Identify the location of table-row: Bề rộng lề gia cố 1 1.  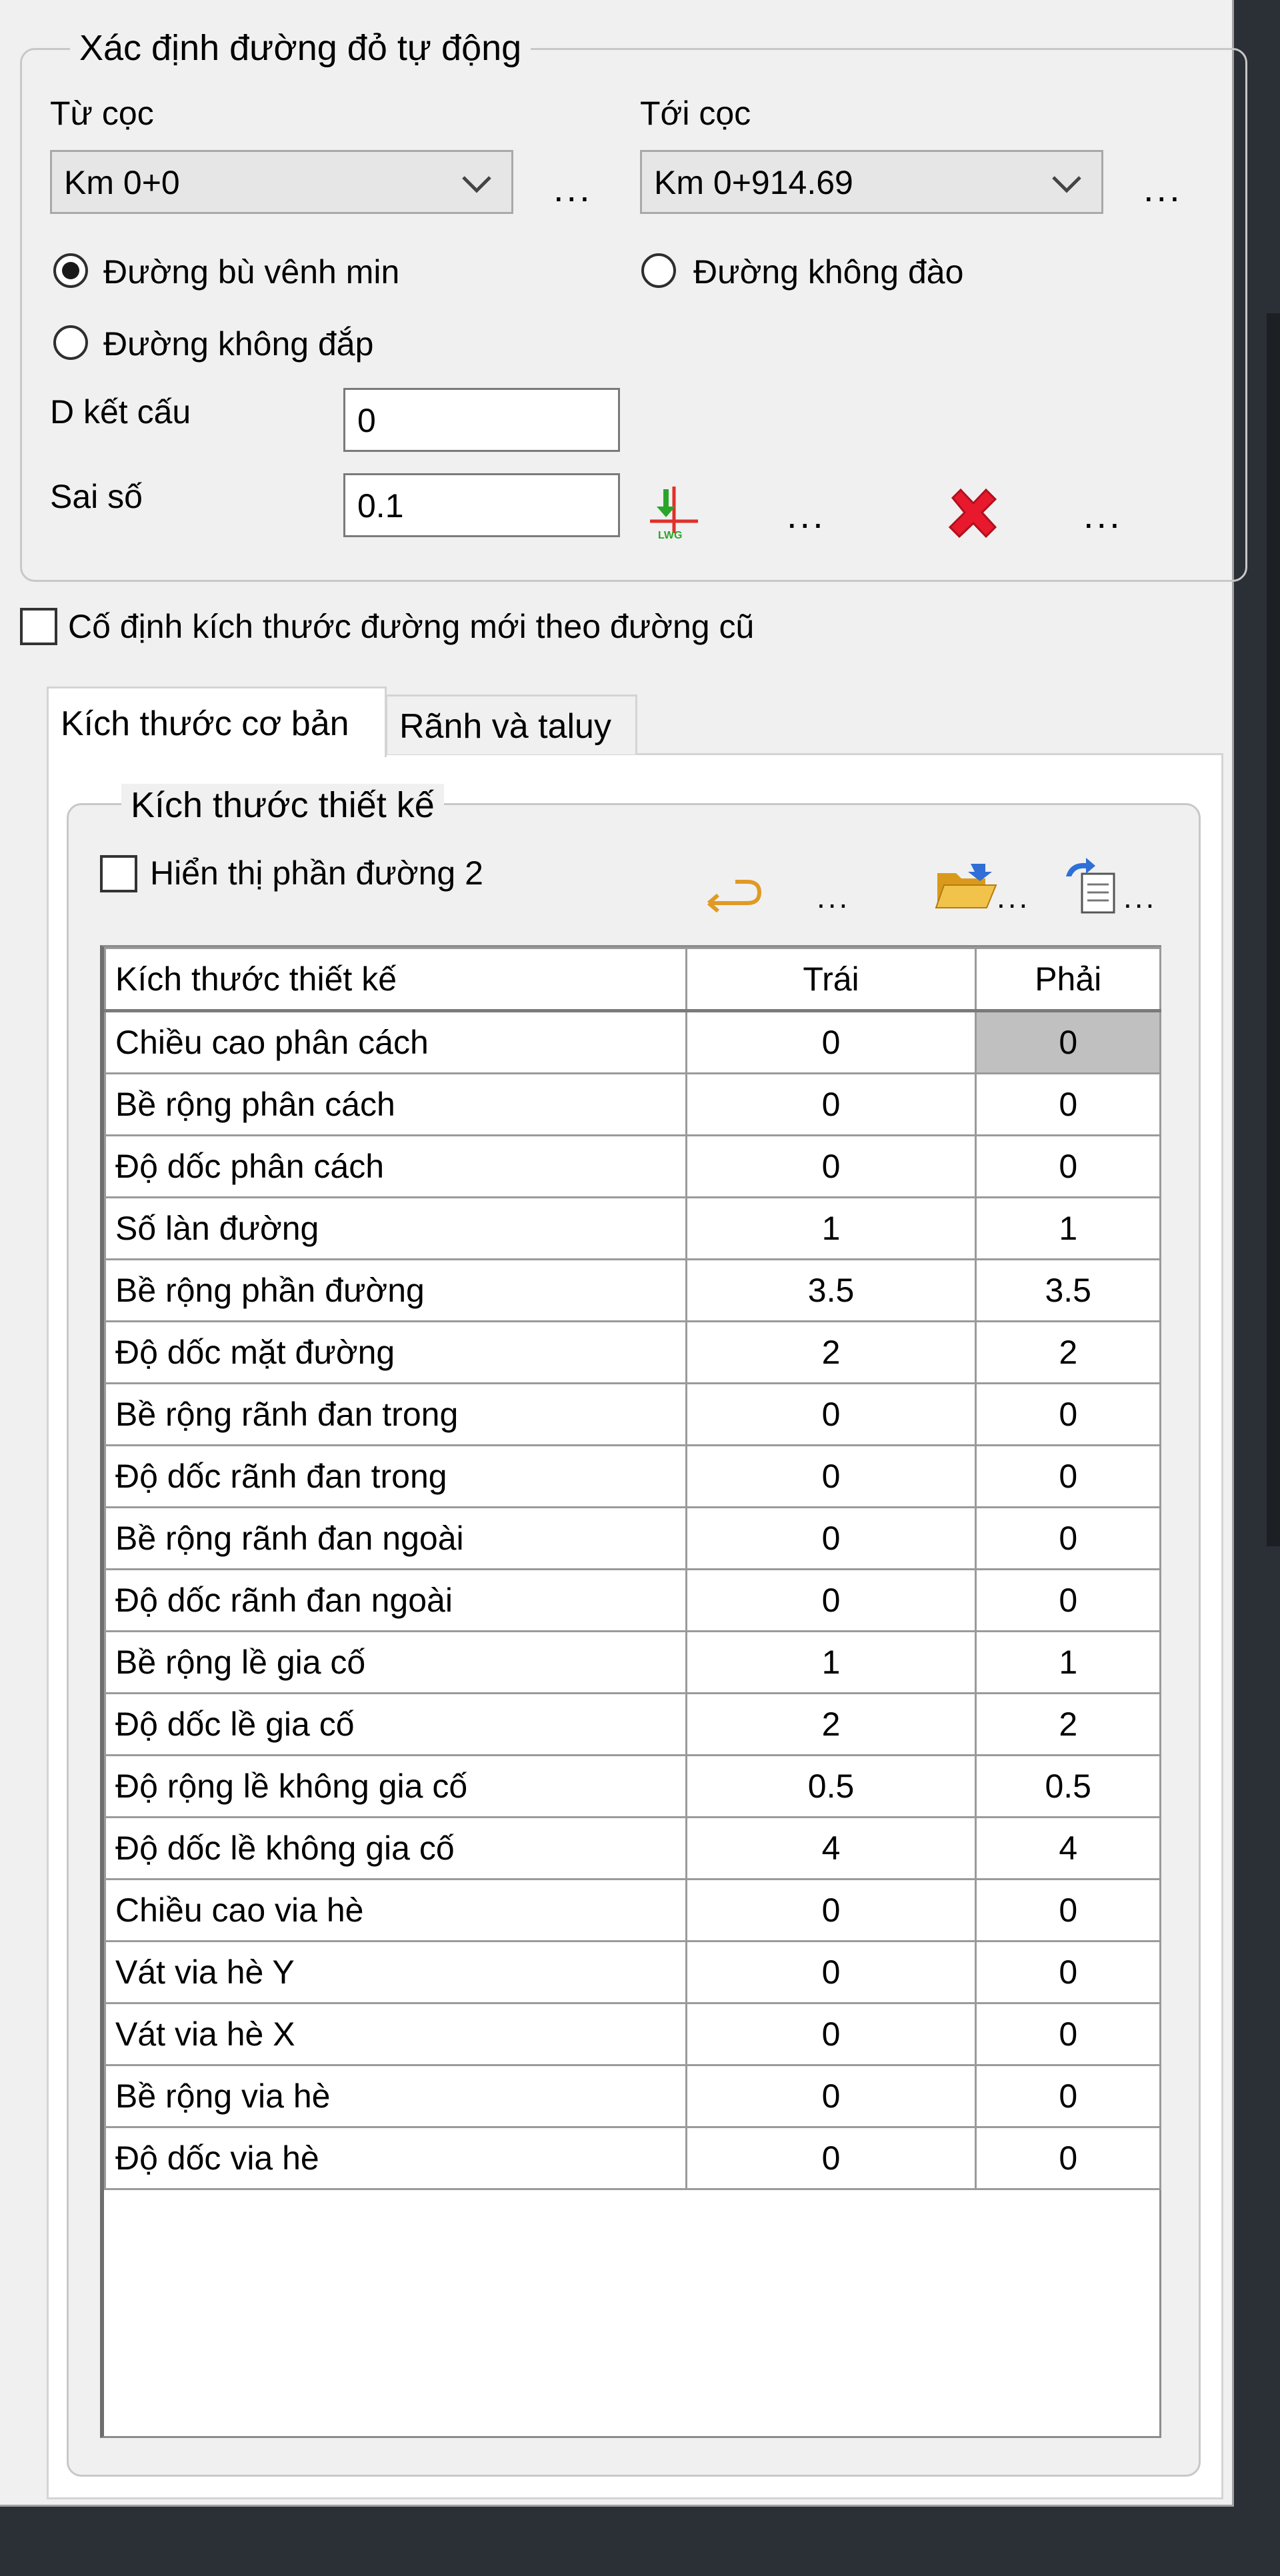
(632, 1662).